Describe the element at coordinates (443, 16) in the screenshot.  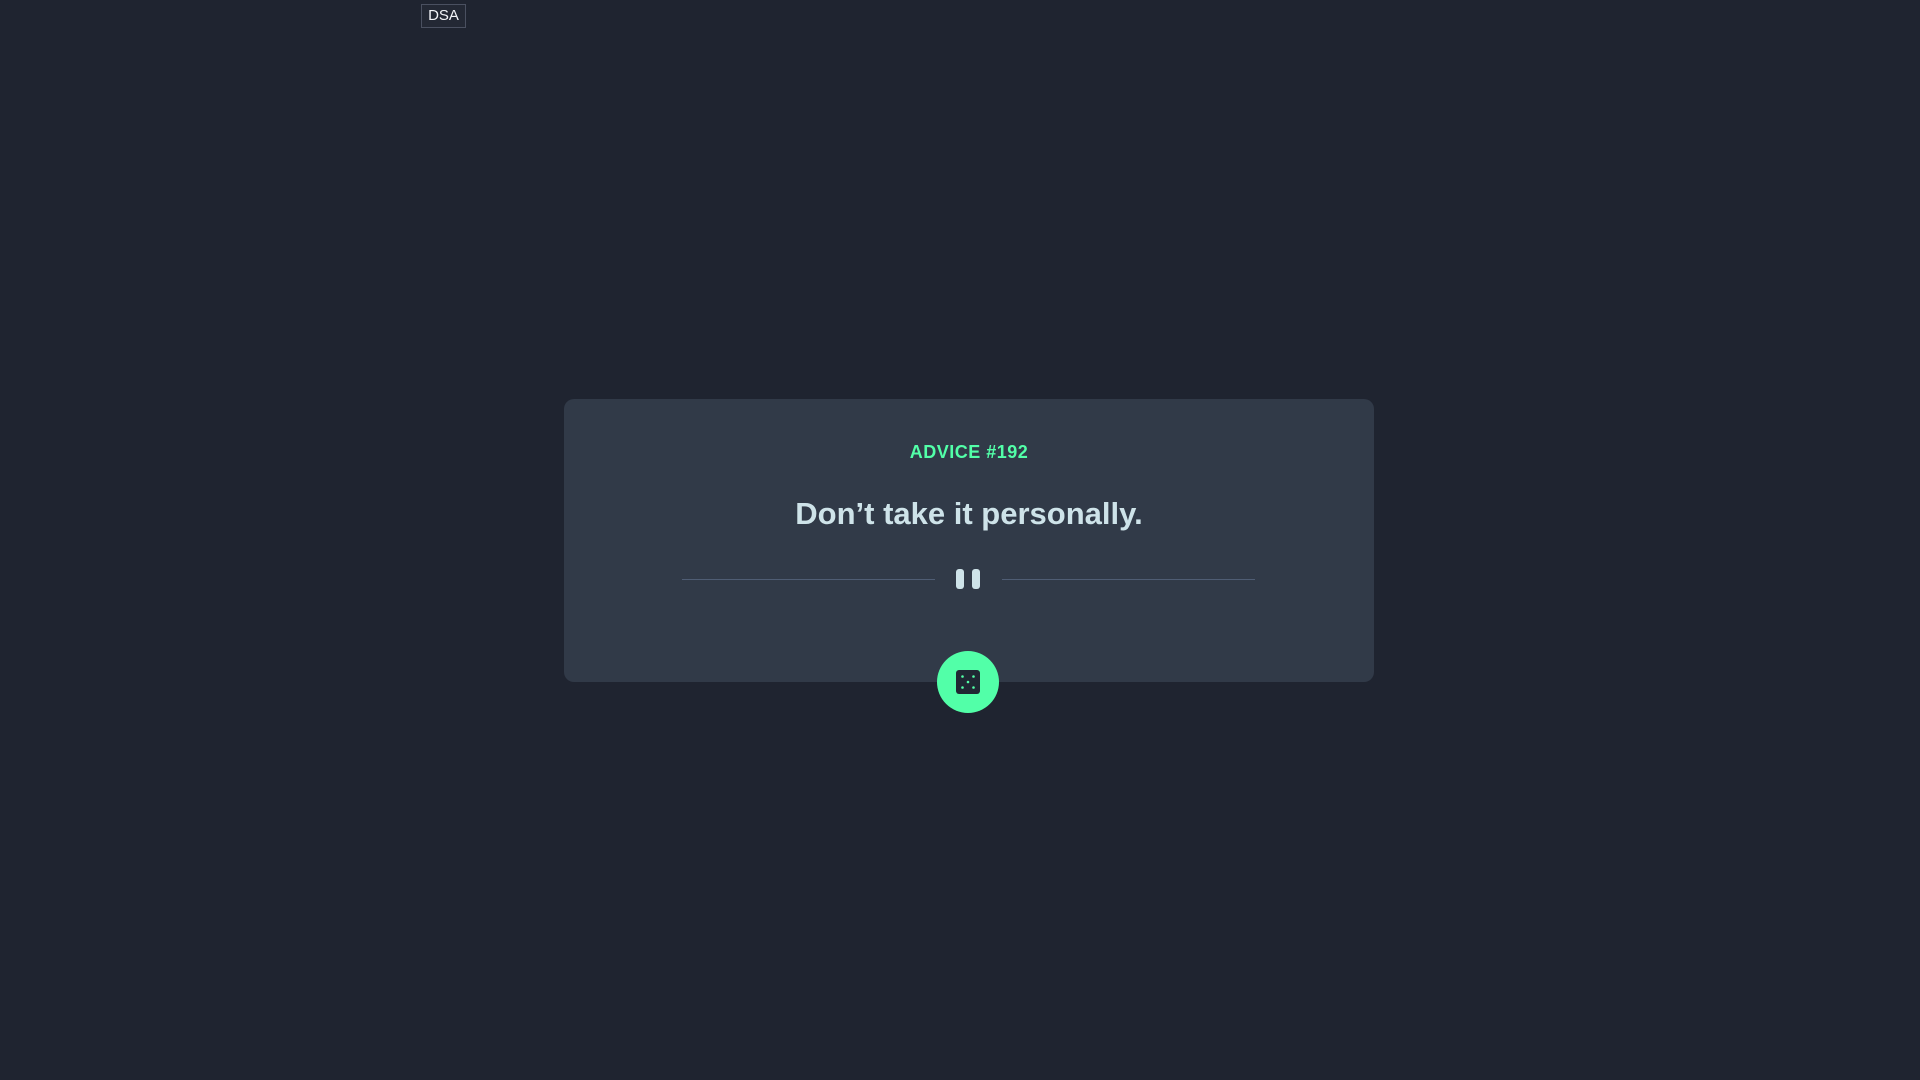
I see `dsa-badge: DSA` at that location.